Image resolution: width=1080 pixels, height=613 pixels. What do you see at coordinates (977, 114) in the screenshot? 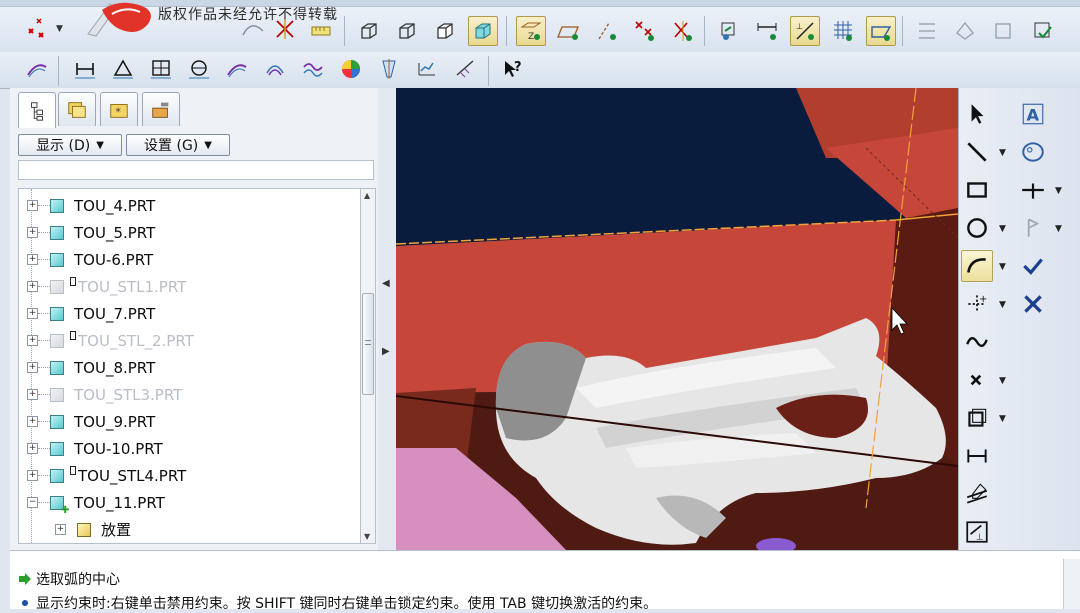
I see `select-icon` at bounding box center [977, 114].